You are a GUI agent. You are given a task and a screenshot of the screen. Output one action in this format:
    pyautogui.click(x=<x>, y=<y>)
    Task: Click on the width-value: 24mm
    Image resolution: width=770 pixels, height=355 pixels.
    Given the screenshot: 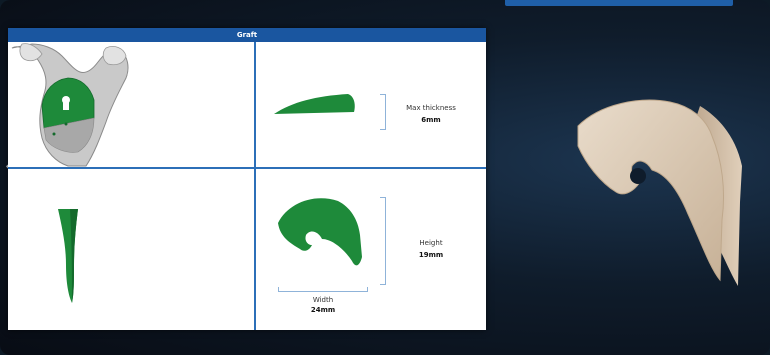 What is the action you would take?
    pyautogui.click(x=323, y=310)
    